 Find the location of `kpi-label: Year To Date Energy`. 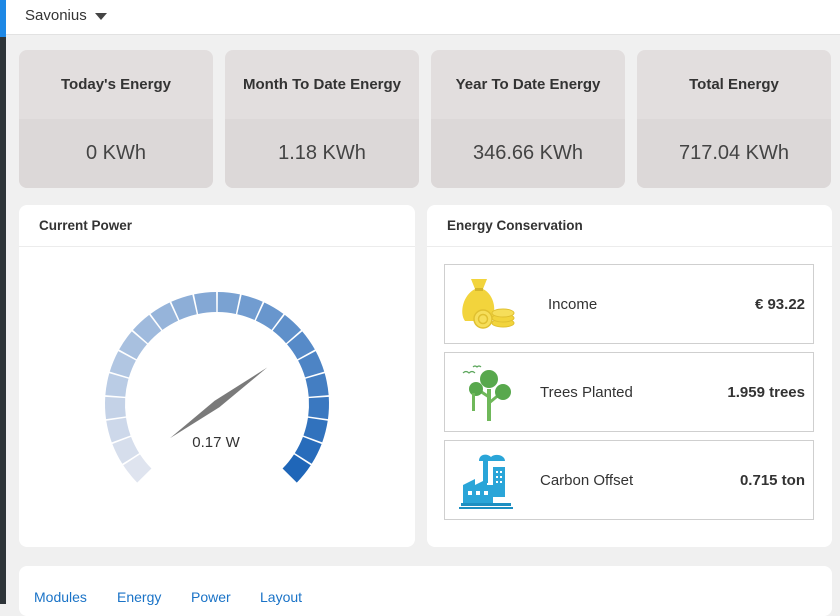

kpi-label: Year To Date Energy is located at coordinates (528, 84).